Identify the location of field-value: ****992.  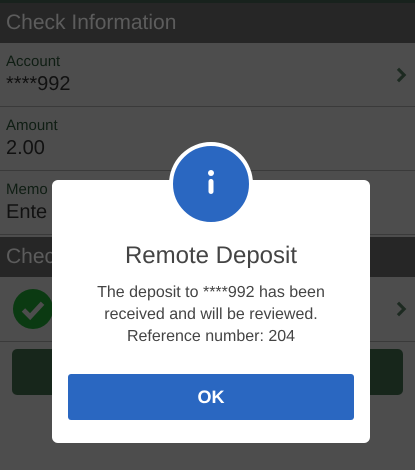
(38, 84).